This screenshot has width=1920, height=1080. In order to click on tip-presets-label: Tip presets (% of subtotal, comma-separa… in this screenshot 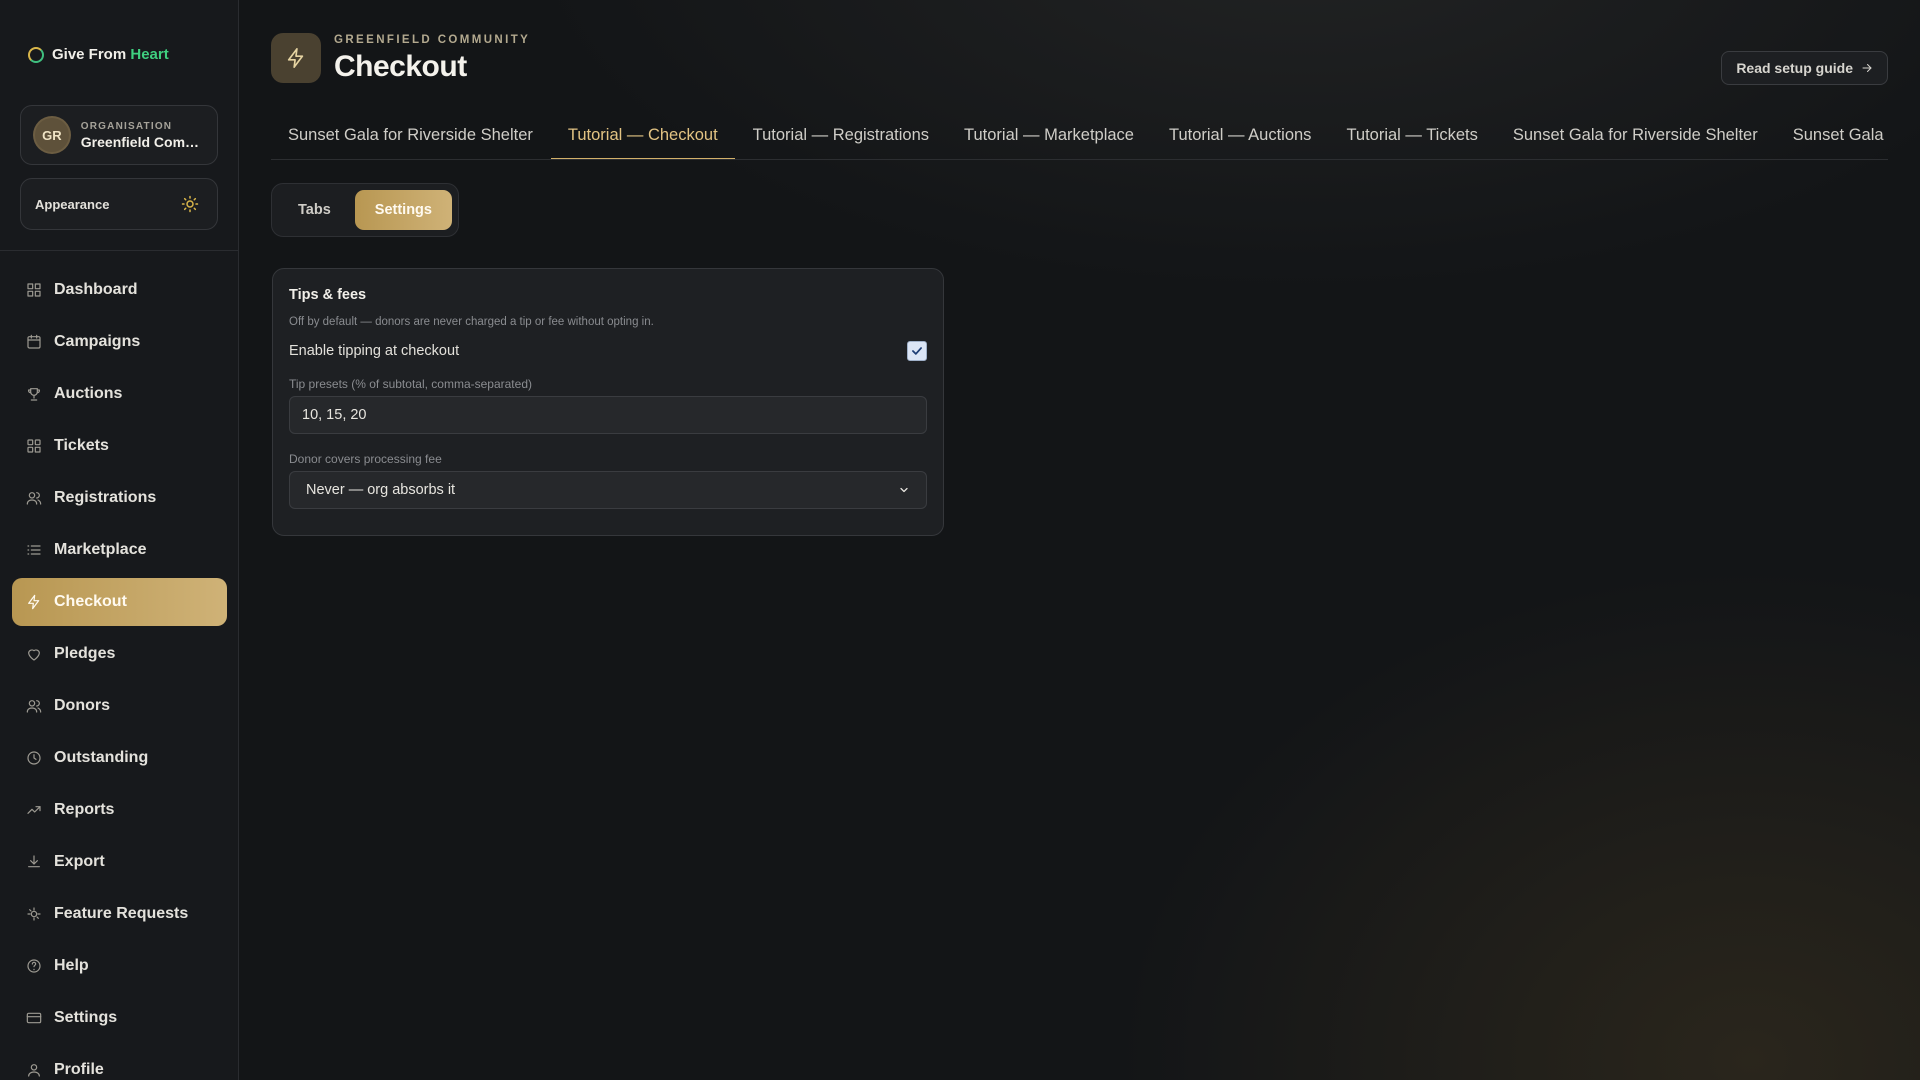, I will do `click(410, 384)`.